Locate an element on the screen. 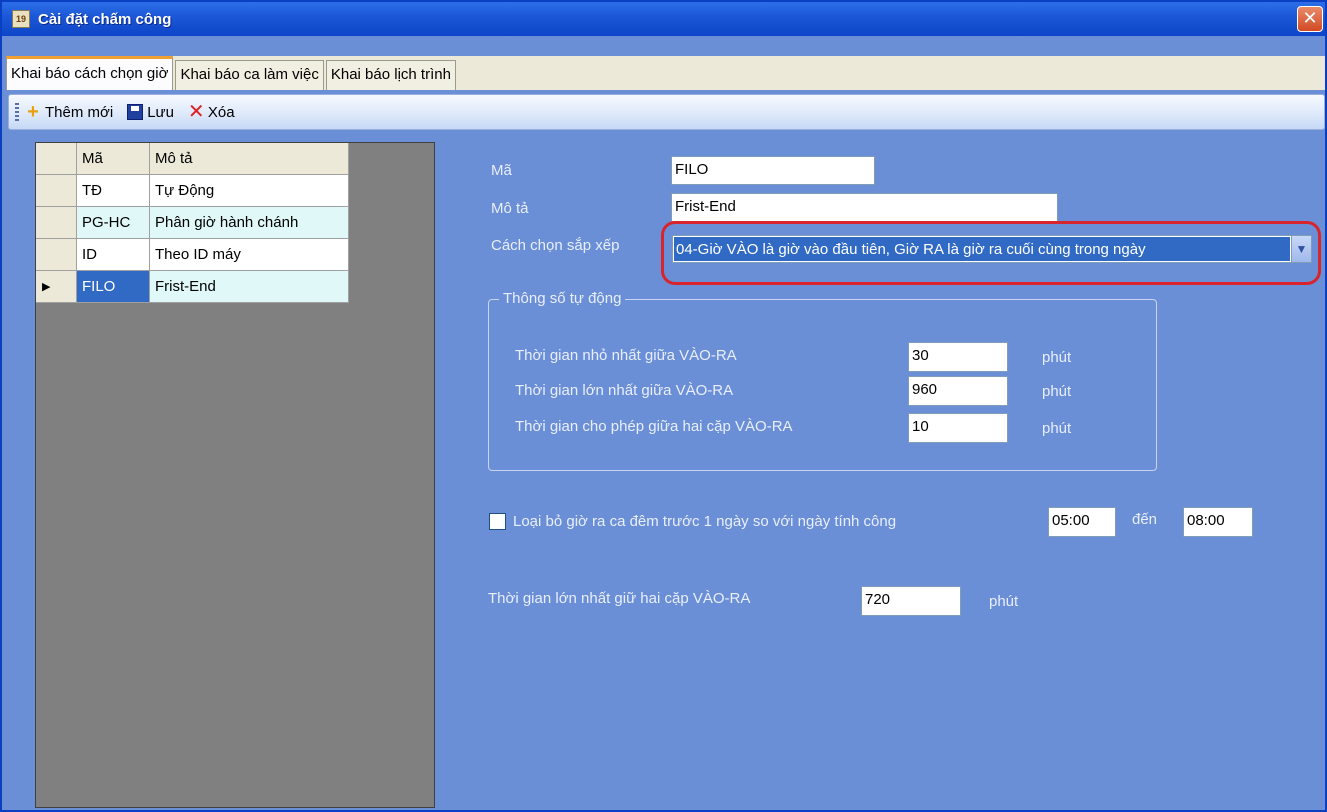 The height and width of the screenshot is (812, 1327). calendar-icon: 19 is located at coordinates (21, 19).